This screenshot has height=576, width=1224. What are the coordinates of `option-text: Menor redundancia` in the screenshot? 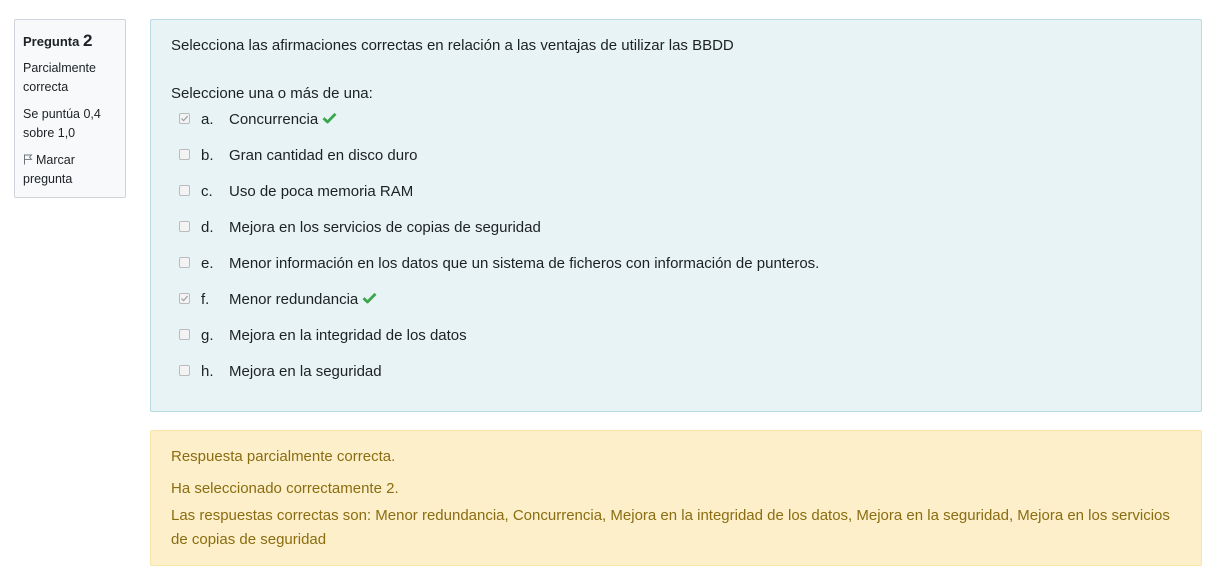 It's located at (303, 299).